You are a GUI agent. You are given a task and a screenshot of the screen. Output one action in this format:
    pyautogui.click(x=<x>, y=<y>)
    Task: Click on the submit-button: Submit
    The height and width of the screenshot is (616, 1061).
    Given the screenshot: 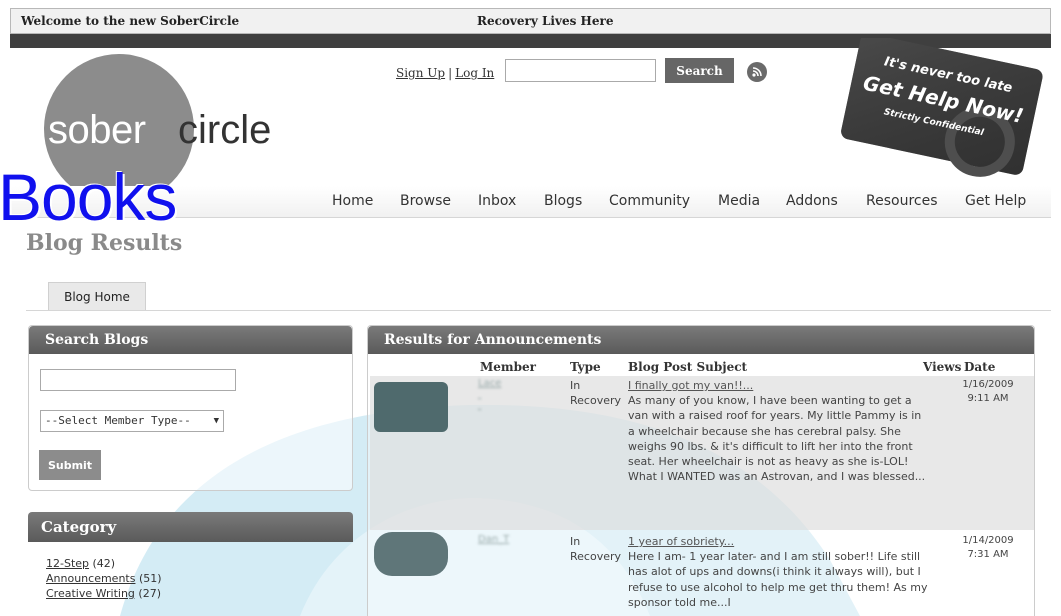 What is the action you would take?
    pyautogui.click(x=70, y=465)
    